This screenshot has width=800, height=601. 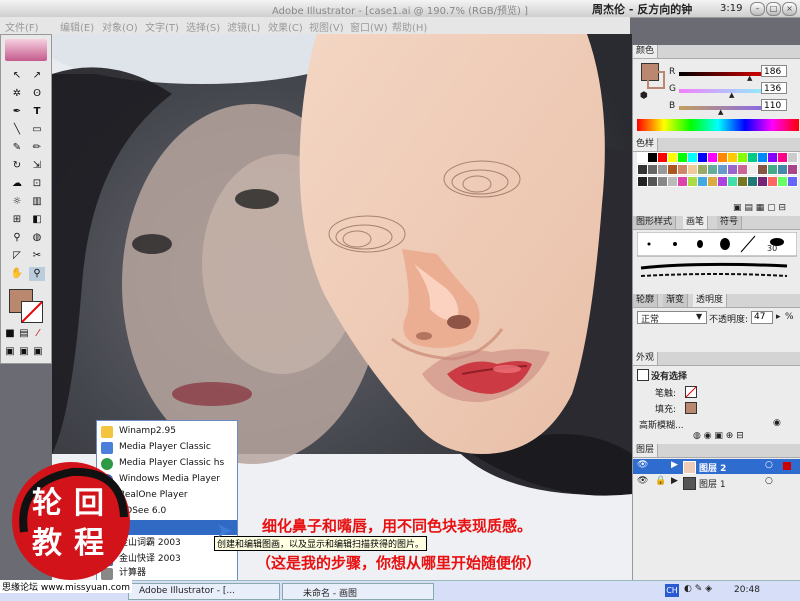 I want to click on r-slider-thumb-icon: ▲, so click(x=749, y=78).